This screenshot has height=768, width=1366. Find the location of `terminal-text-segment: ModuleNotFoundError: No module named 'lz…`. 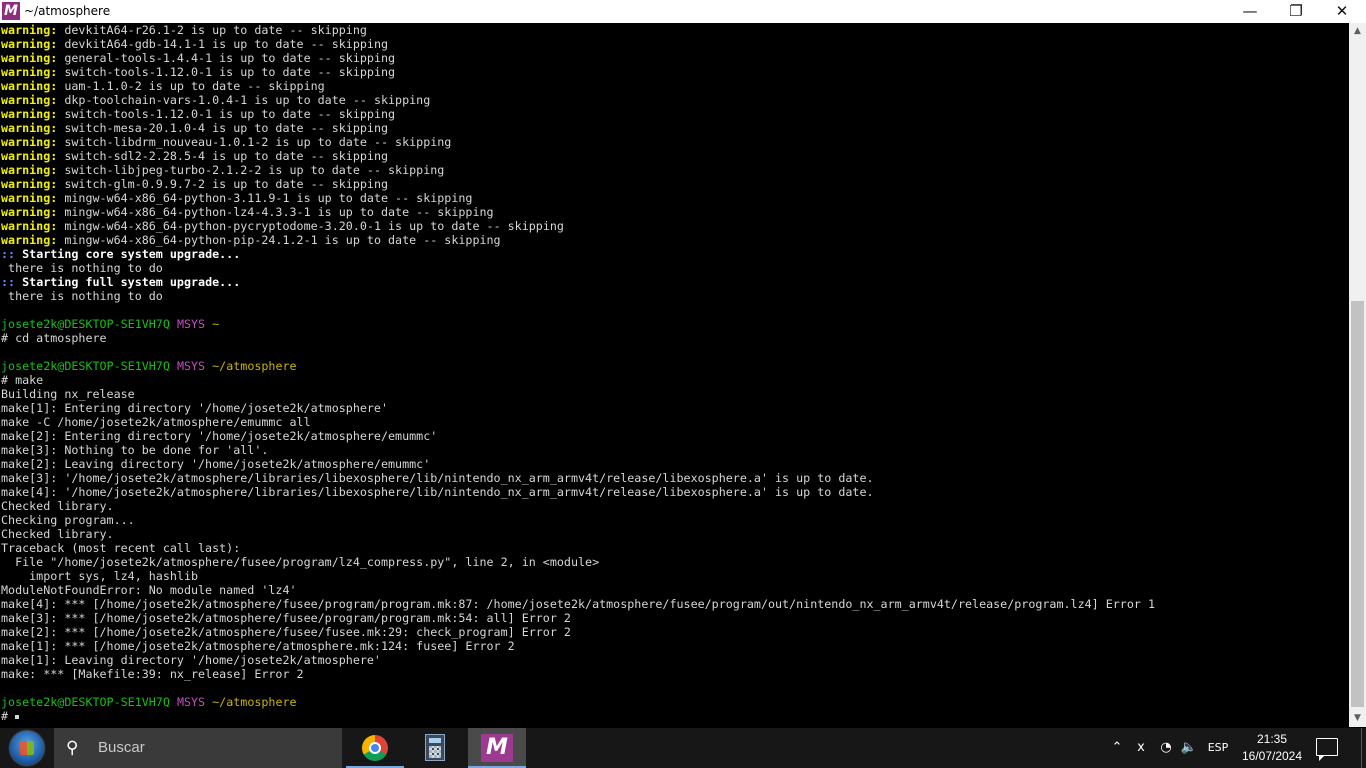

terminal-text-segment: ModuleNotFoundError: No module named 'lz… is located at coordinates (149, 590).